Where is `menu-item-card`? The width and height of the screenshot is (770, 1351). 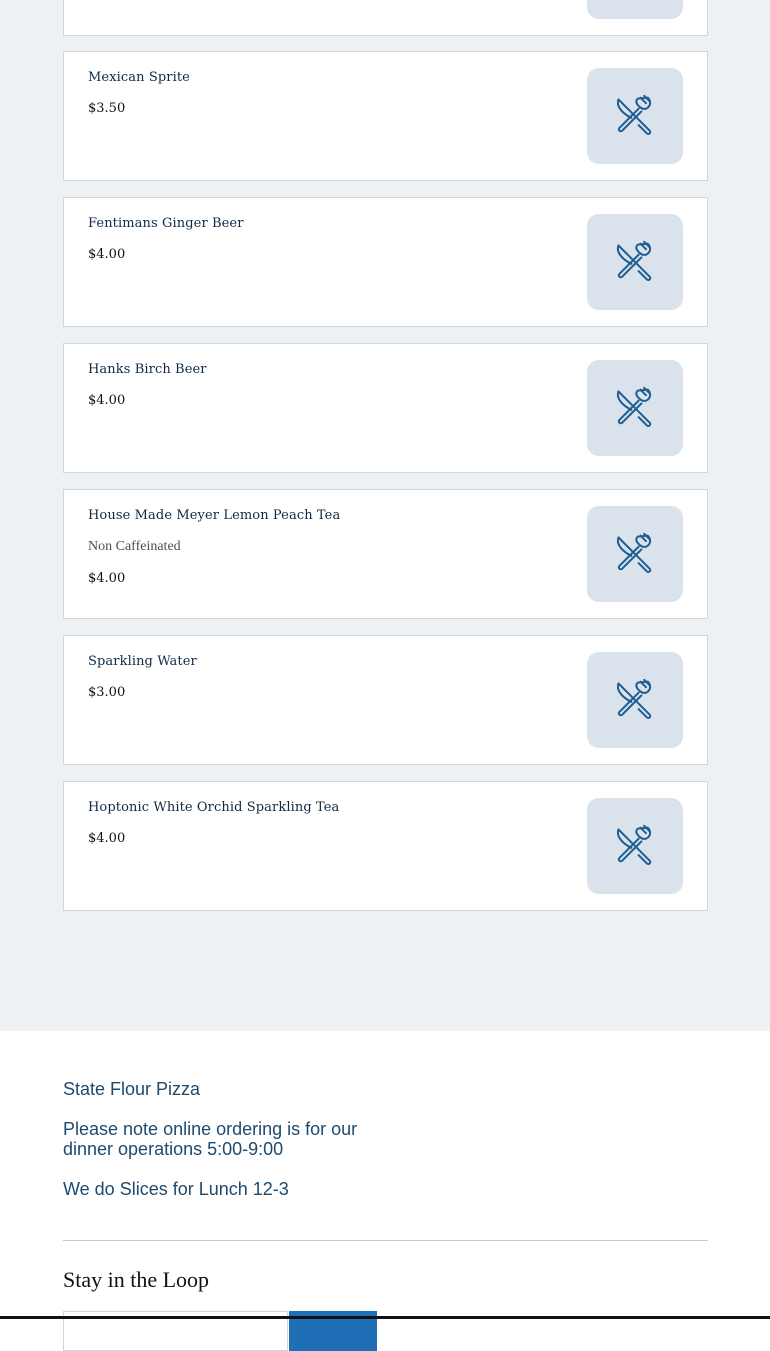 menu-item-card is located at coordinates (385, 18).